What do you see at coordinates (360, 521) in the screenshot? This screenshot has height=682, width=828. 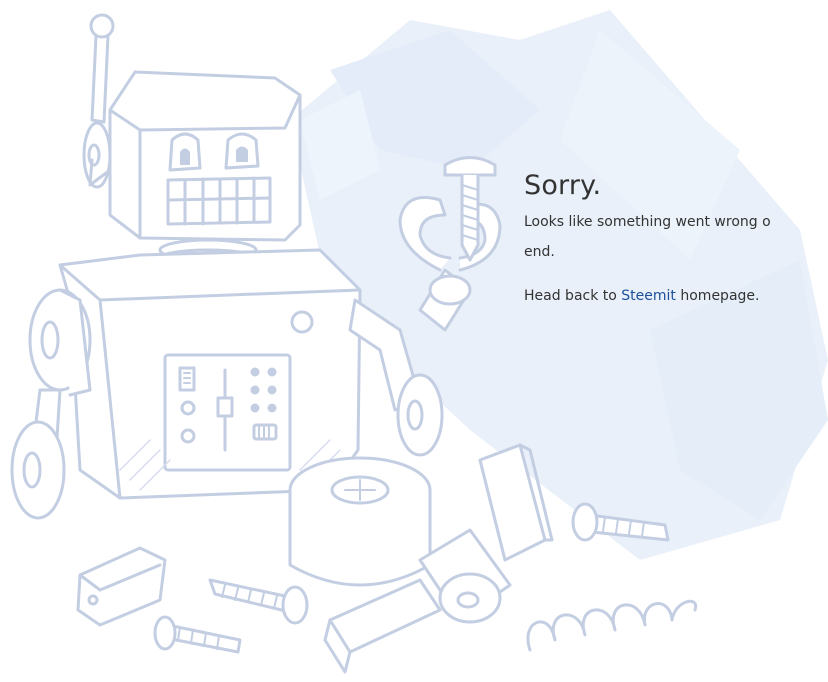 I see `tape-roll` at bounding box center [360, 521].